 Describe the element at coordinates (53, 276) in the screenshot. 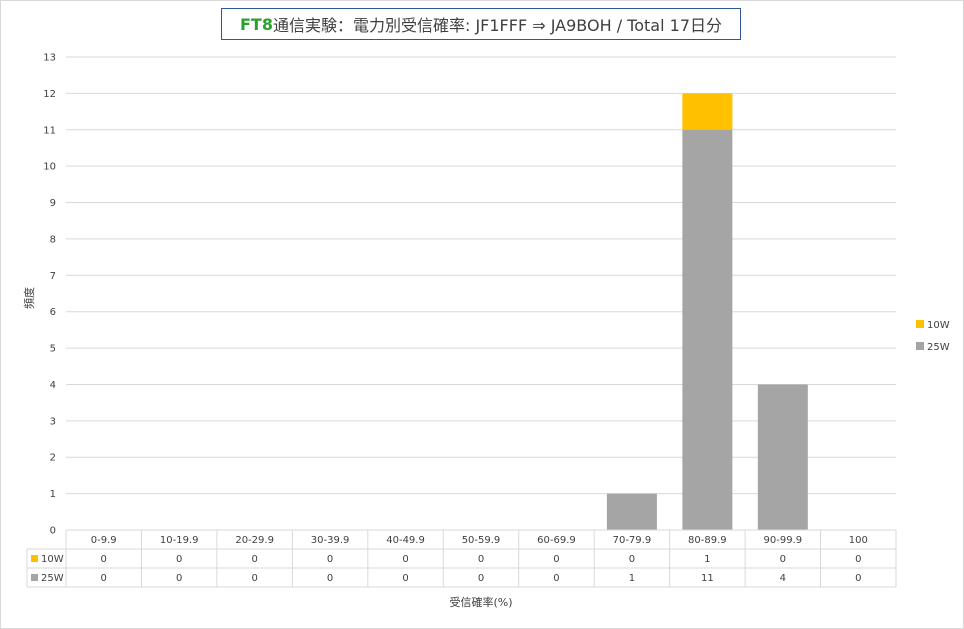

I see `y-tick-label: 7` at that location.